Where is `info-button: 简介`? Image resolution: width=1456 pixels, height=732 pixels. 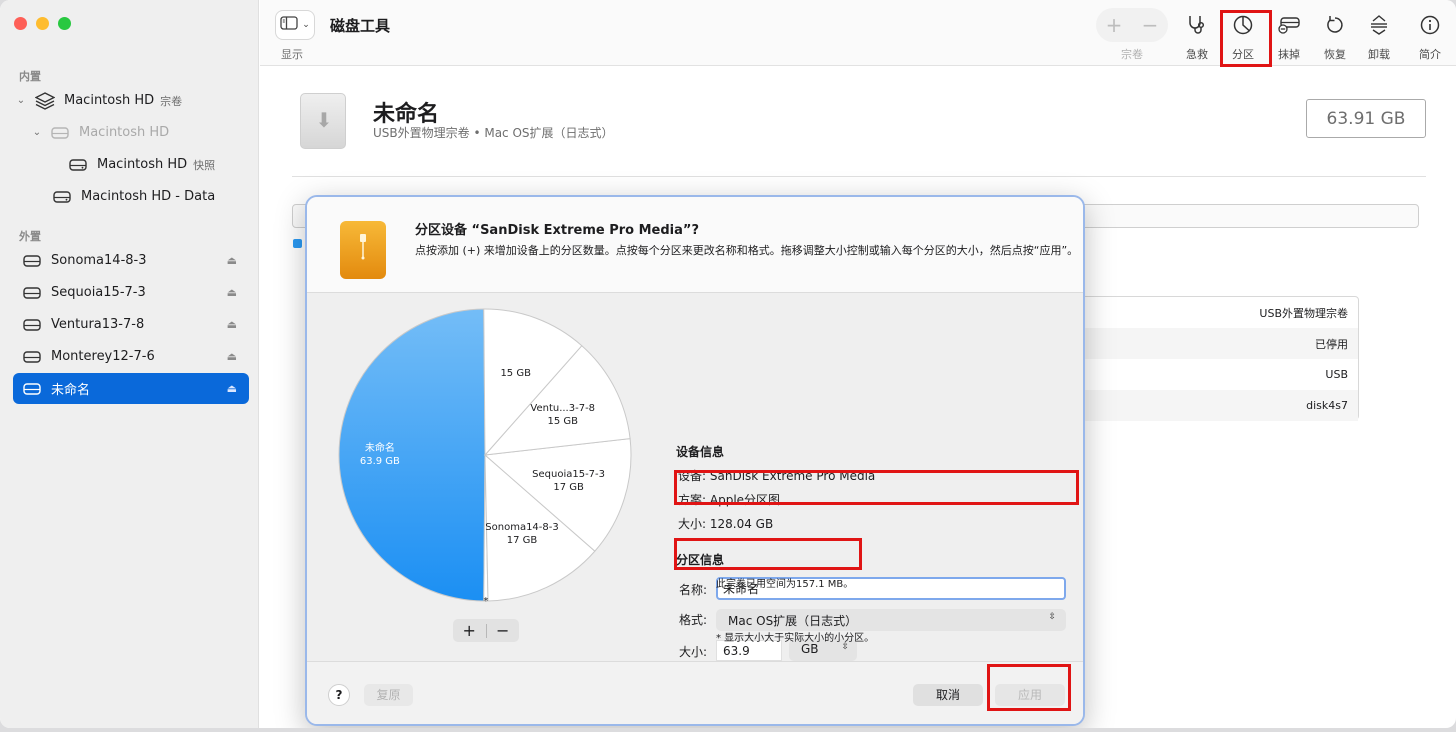 info-button: 简介 is located at coordinates (1430, 36).